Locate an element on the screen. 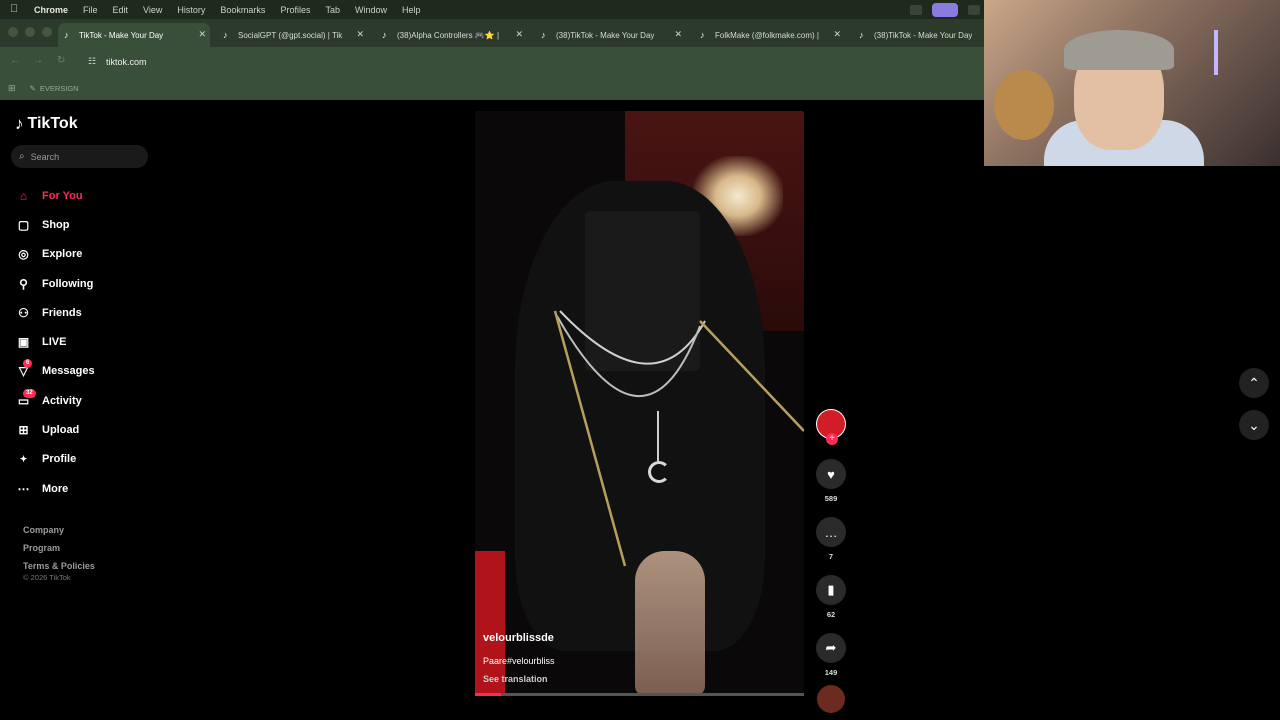  menu-chrome: Chrome is located at coordinates (51, 10).